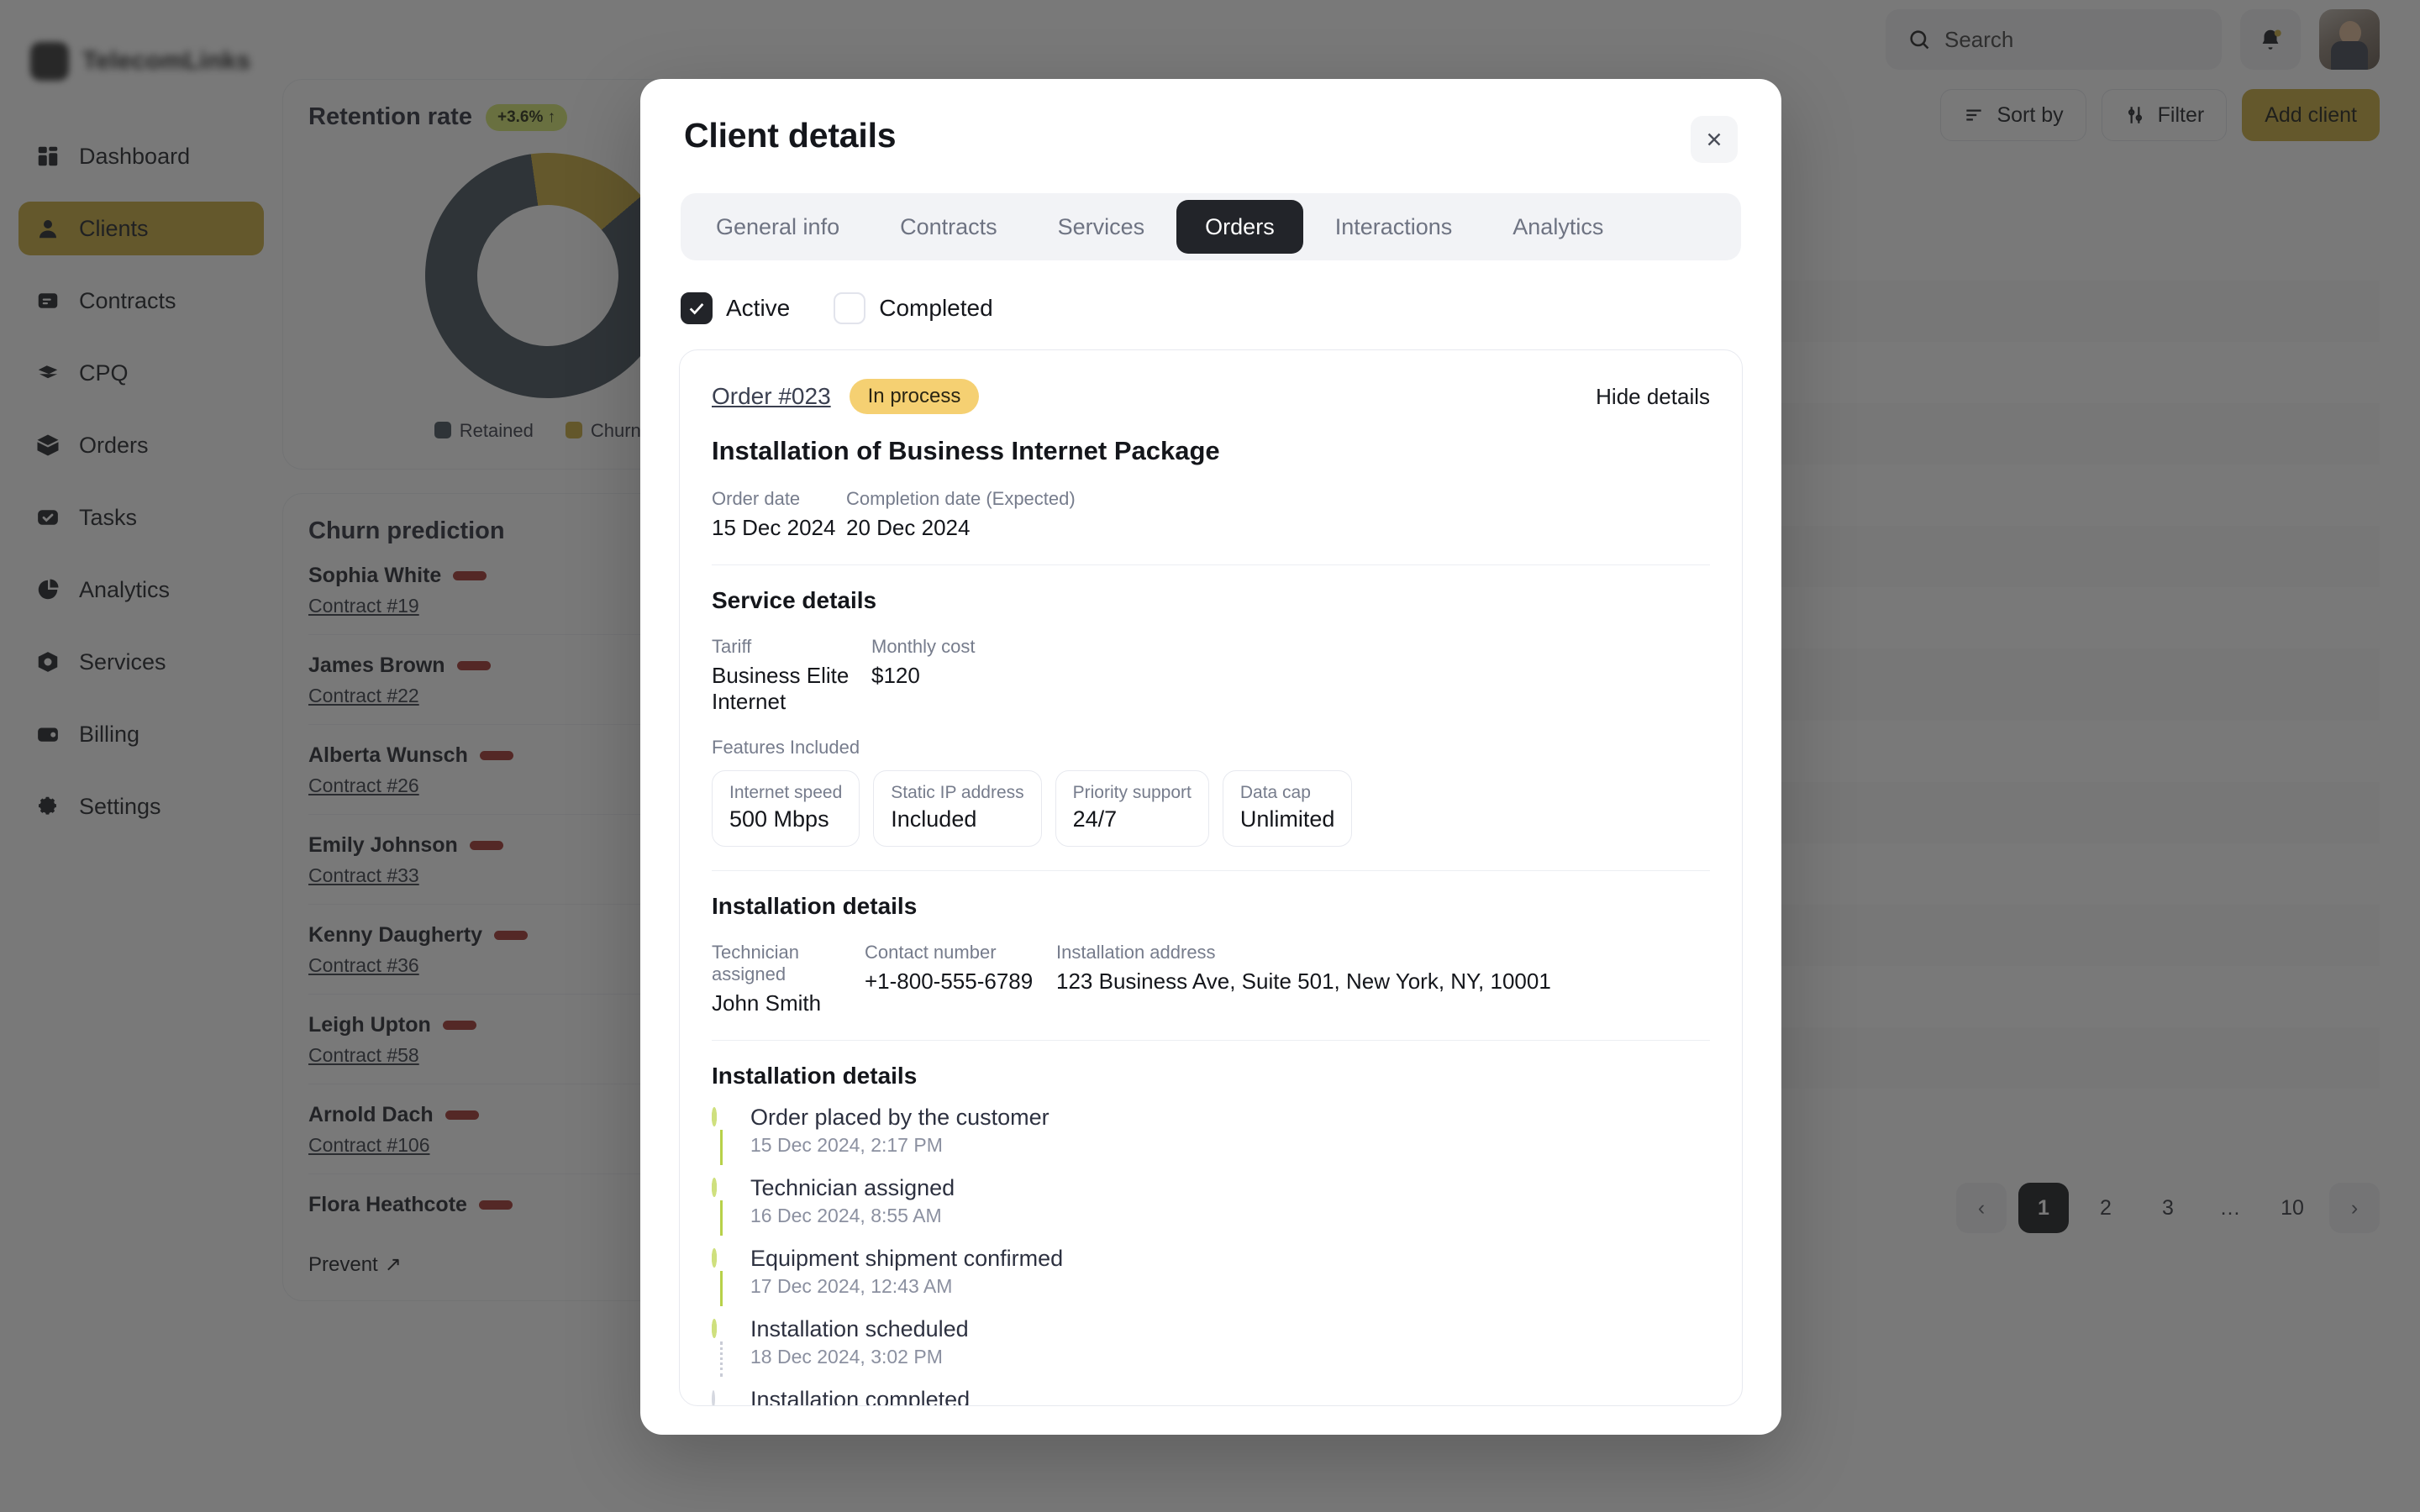 This screenshot has width=2420, height=1512. Describe the element at coordinates (958, 792) in the screenshot. I see `feature-label: Static IP address` at that location.